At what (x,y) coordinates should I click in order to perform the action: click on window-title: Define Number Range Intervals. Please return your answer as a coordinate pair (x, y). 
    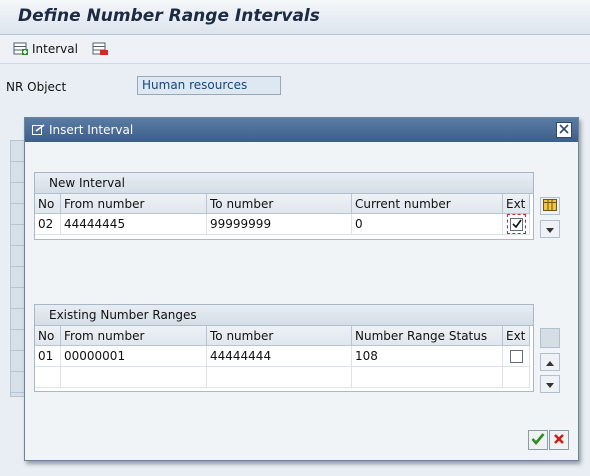
    Looking at the image, I should click on (169, 16).